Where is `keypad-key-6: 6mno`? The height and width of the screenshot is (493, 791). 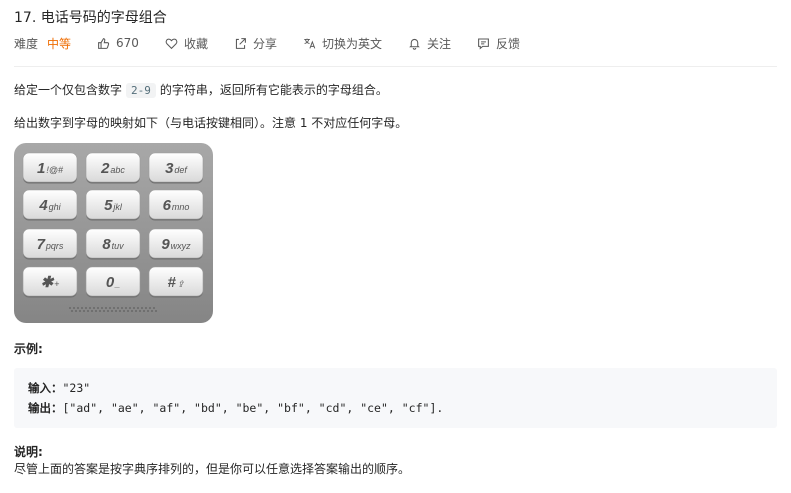 keypad-key-6: 6mno is located at coordinates (176, 205).